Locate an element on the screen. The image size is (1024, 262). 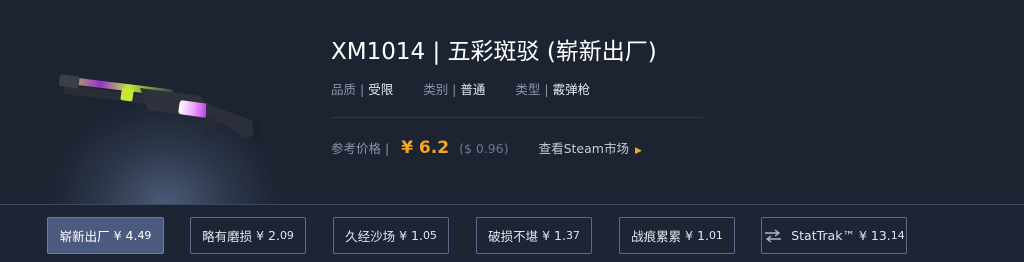
wear-price-decimal: 49 is located at coordinates (144, 235).